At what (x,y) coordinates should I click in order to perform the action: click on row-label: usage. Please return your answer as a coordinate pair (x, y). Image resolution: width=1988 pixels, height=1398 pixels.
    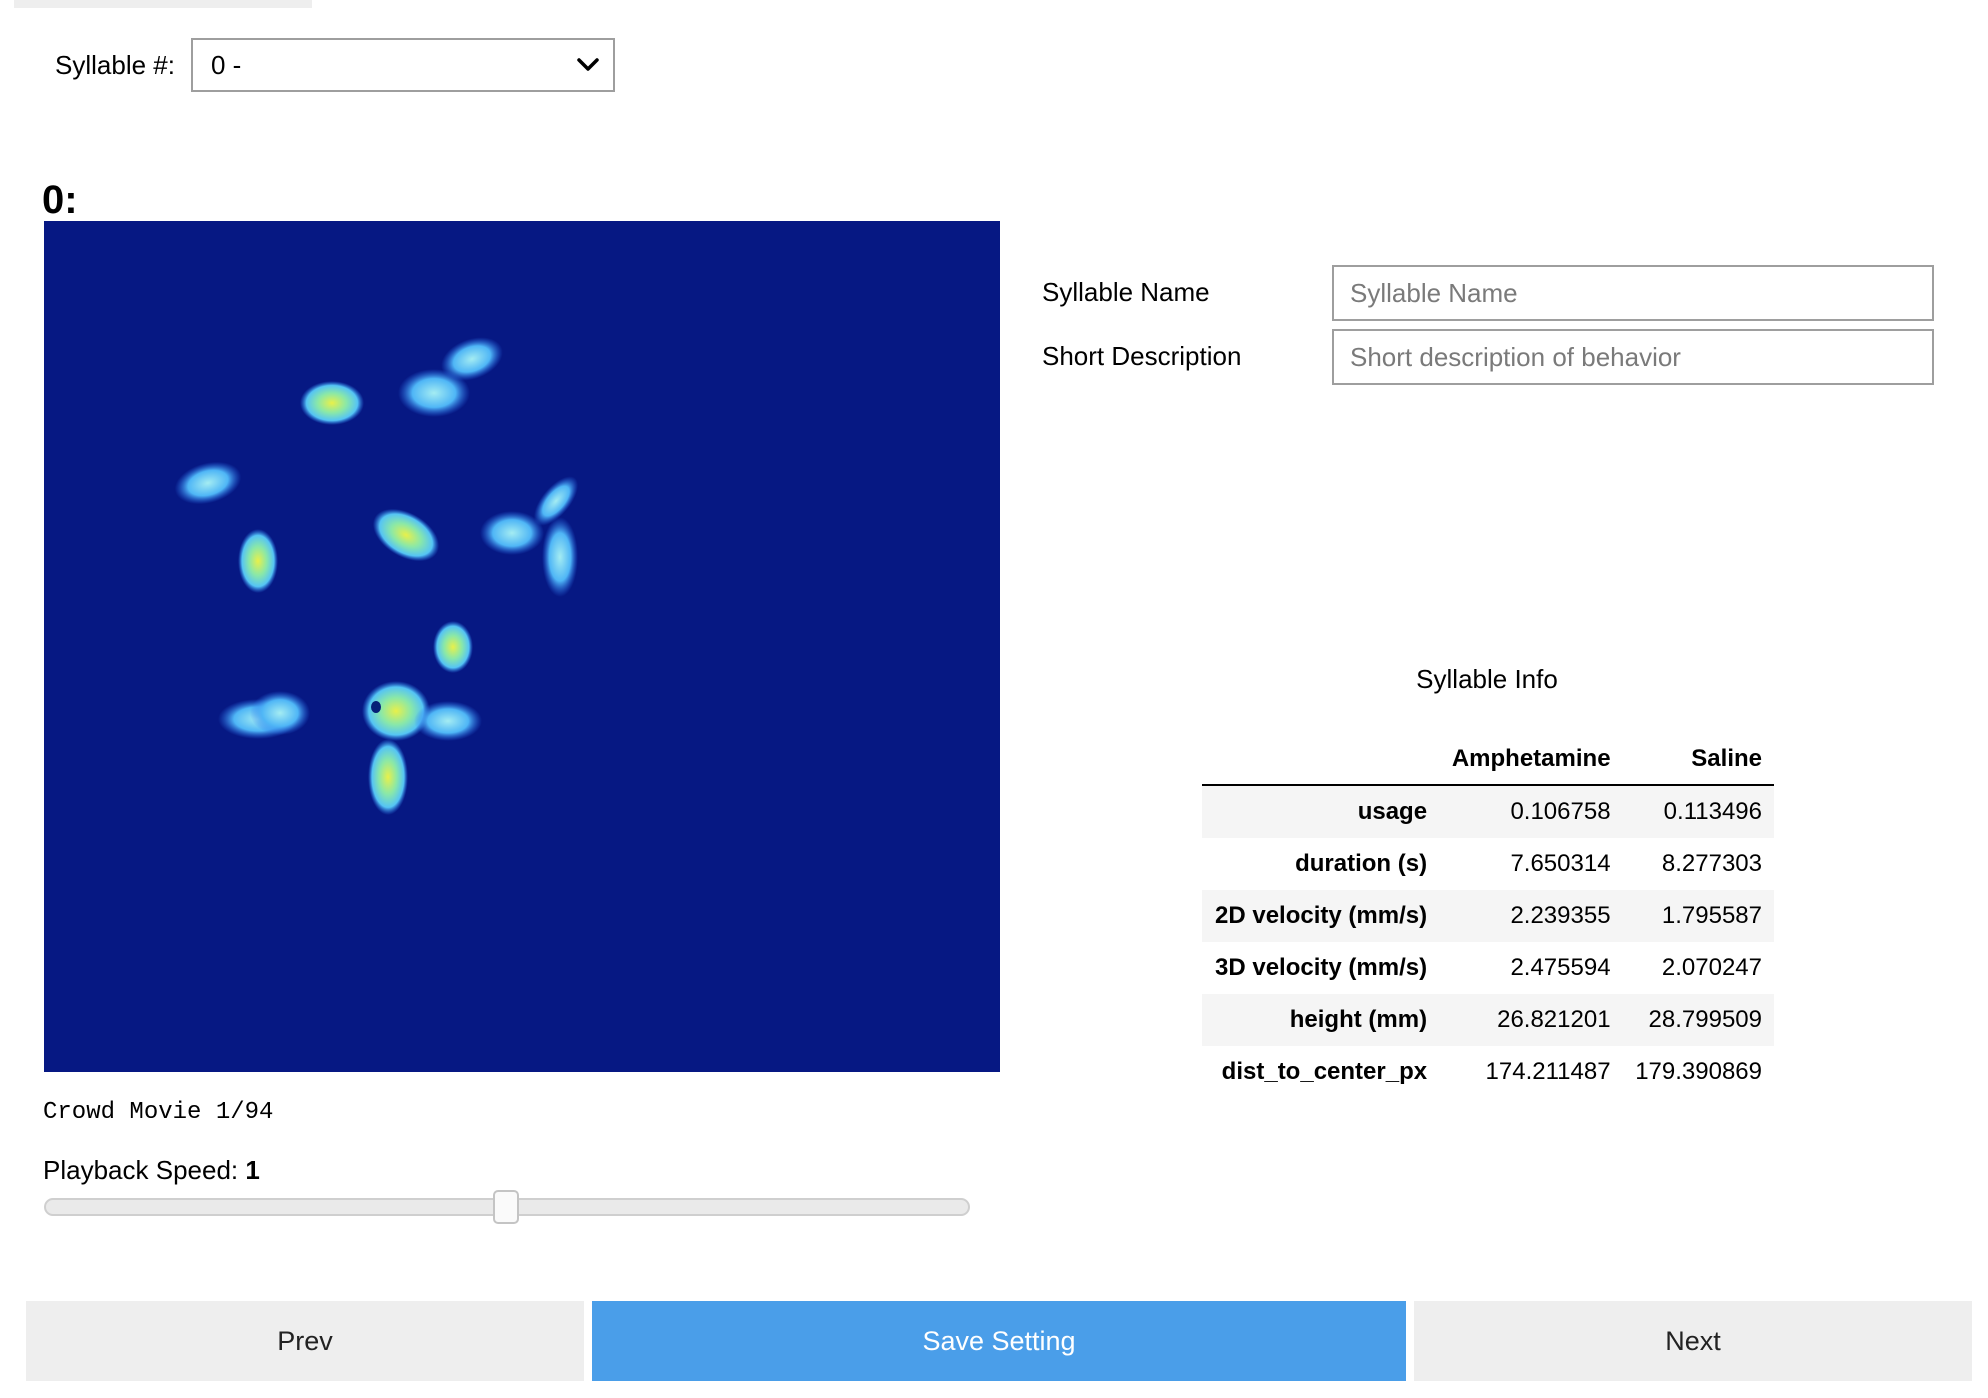
    Looking at the image, I should click on (1321, 811).